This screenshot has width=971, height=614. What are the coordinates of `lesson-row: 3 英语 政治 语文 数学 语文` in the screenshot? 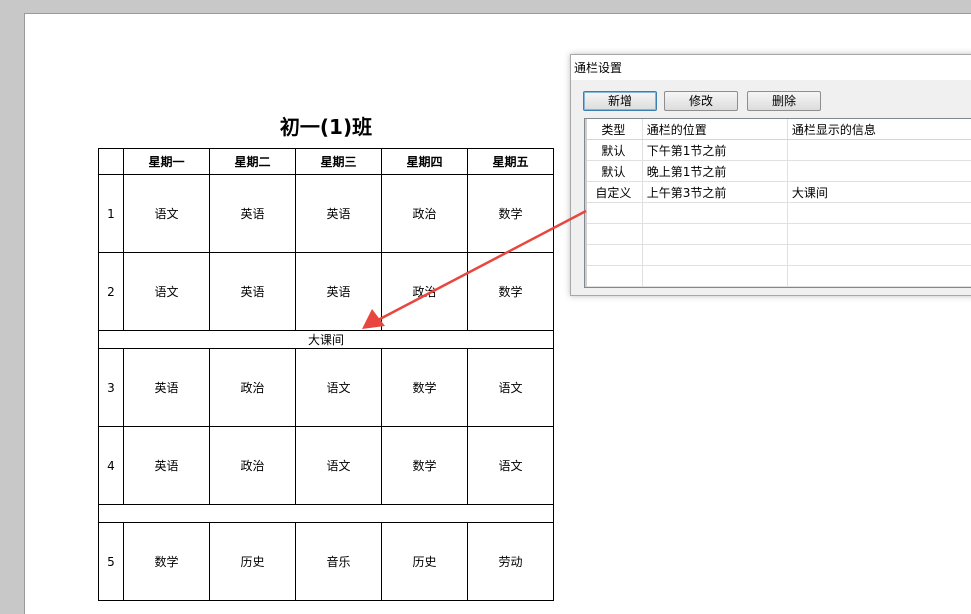 It's located at (326, 387).